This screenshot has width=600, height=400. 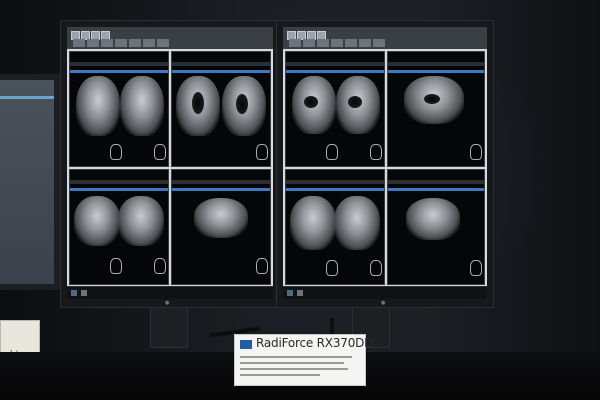 What do you see at coordinates (169, 325) in the screenshot?
I see `monitor-stand-left` at bounding box center [169, 325].